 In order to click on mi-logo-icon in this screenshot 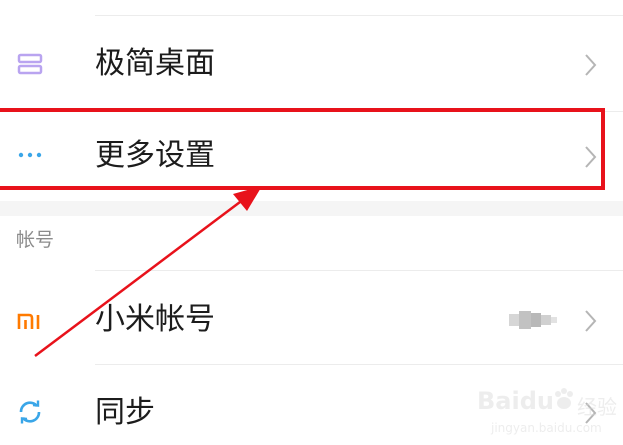, I will do `click(30, 321)`.